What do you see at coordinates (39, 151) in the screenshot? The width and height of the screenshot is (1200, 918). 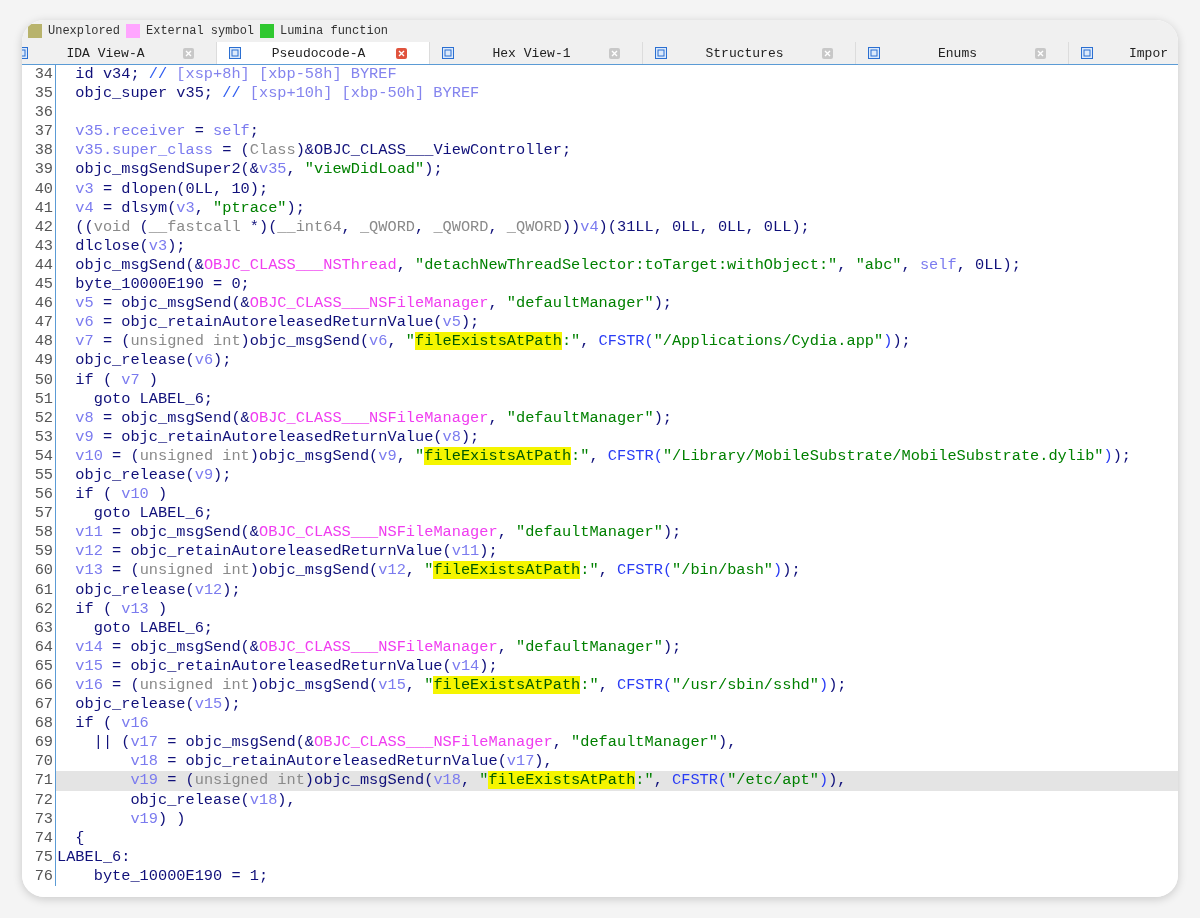 I see `line-number: 38` at bounding box center [39, 151].